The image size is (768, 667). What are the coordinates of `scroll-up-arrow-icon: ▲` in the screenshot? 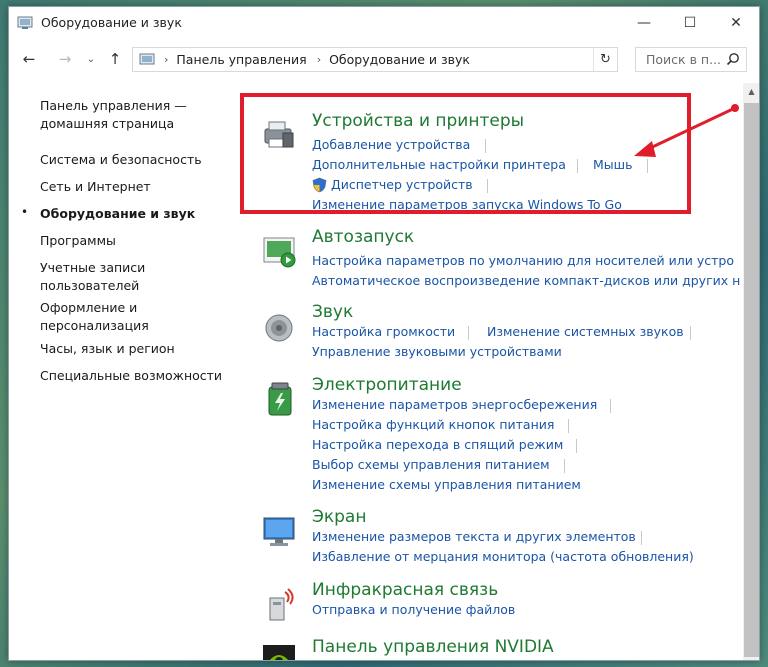 It's located at (751, 91).